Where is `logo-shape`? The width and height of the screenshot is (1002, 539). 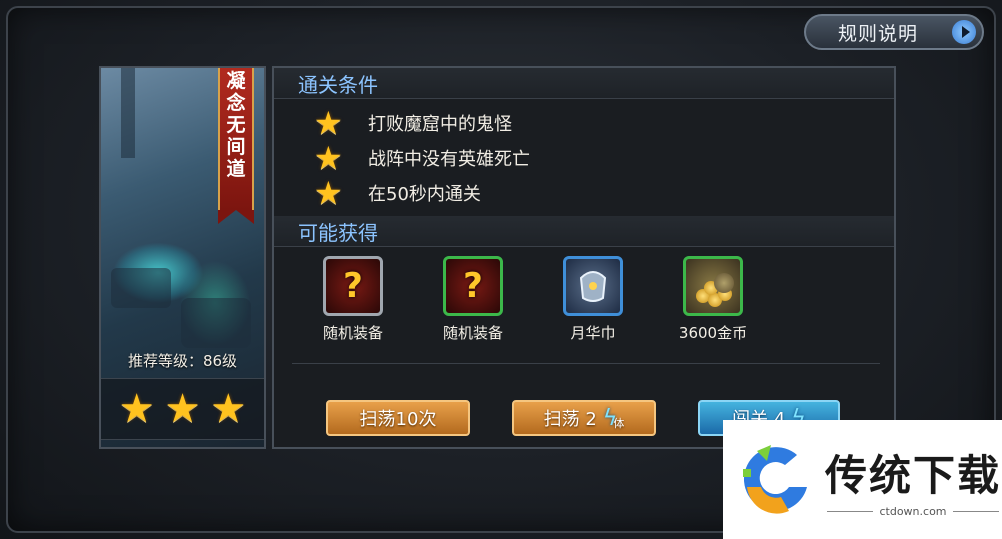
logo-shape is located at coordinates (775, 479).